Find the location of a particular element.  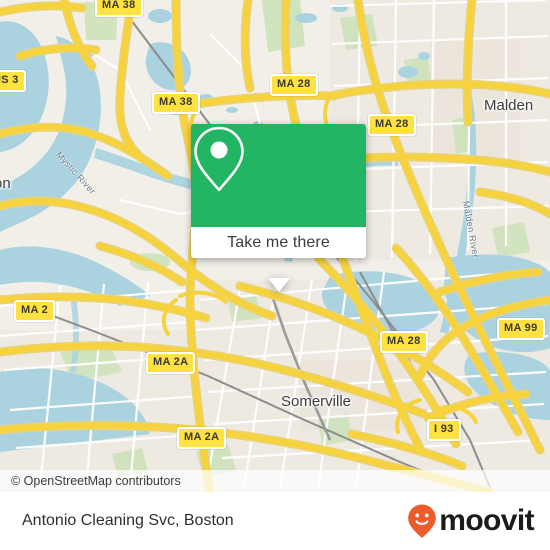

road-shield-ma-28-top: MA 28 is located at coordinates (294, 85).